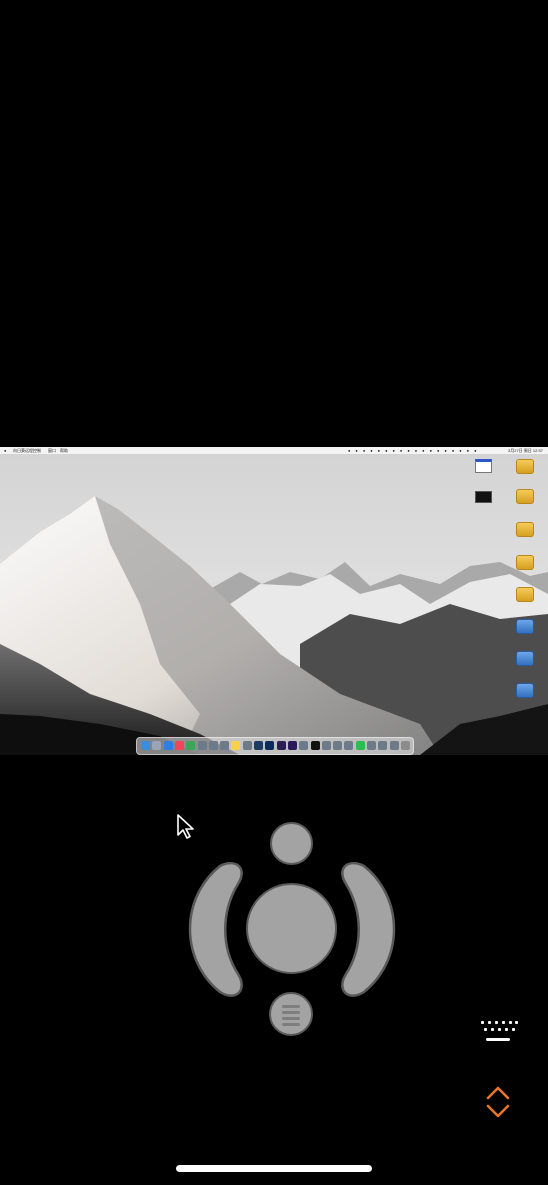 This screenshot has width=548, height=1185. I want to click on dock-premiere-pro-icon, so click(292, 745).